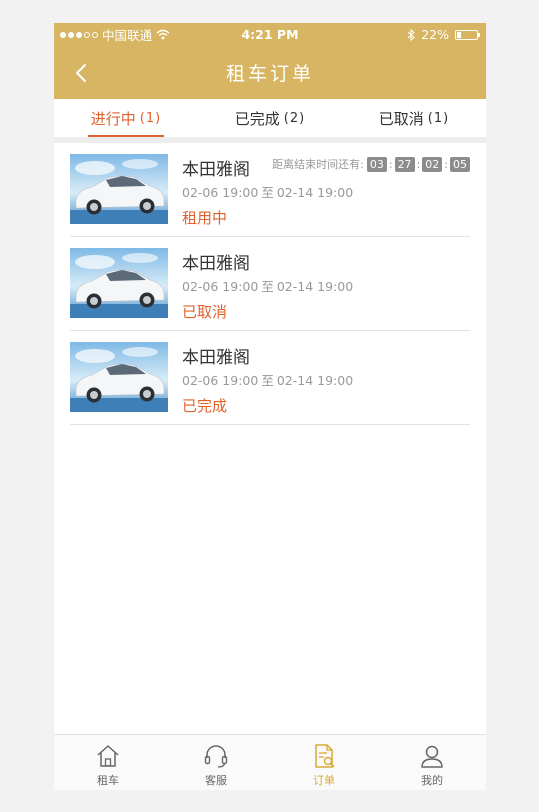 This screenshot has height=812, width=539. Describe the element at coordinates (376, 164) in the screenshot. I see `countdown-segment: 03` at that location.